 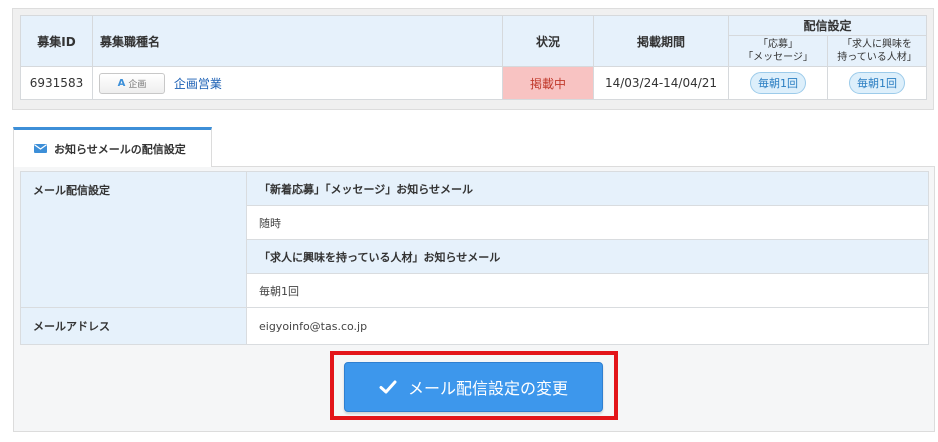 I want to click on job-kind-letter: A, so click(x=121, y=83).